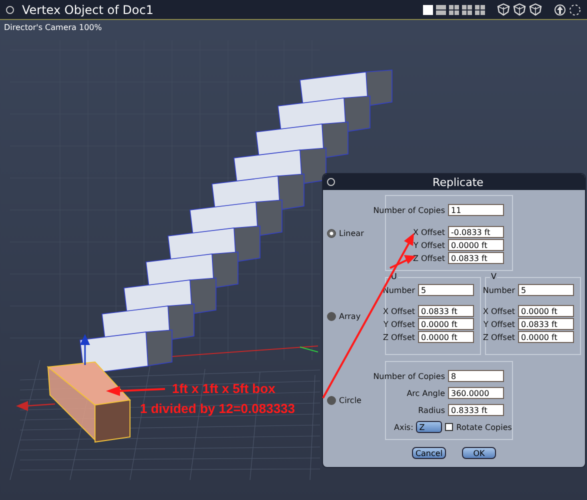 The image size is (587, 500). What do you see at coordinates (476, 210) in the screenshot?
I see `input-field: 11` at bounding box center [476, 210].